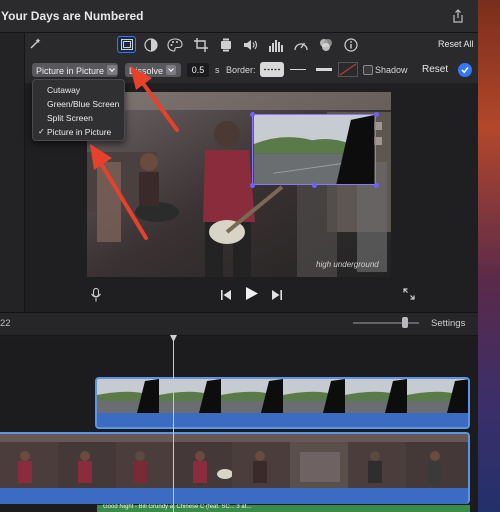 The width and height of the screenshot is (500, 512). I want to click on checkmark-icon, so click(465, 70).